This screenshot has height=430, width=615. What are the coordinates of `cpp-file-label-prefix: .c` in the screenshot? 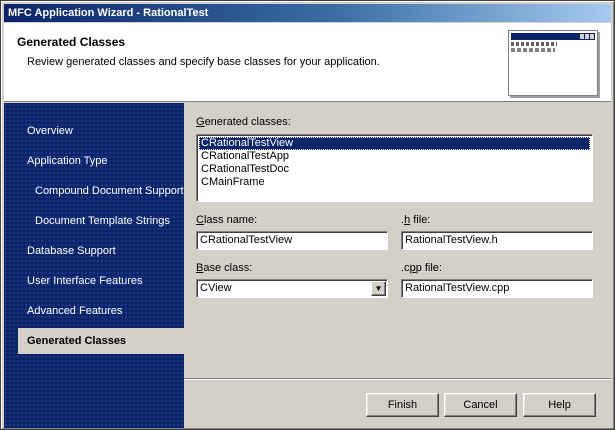 It's located at (405, 268).